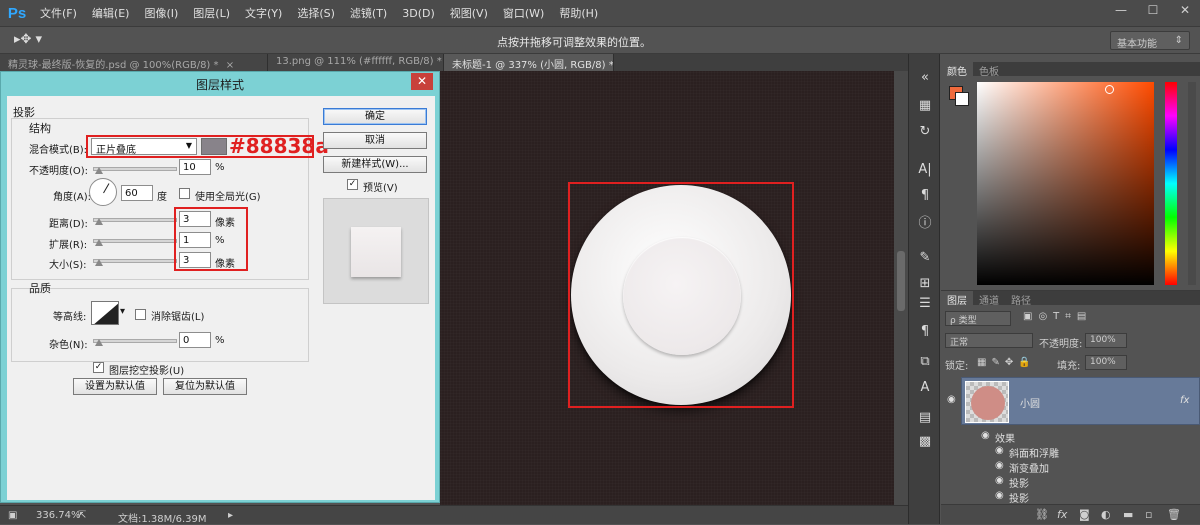  Describe the element at coordinates (925, 258) in the screenshot. I see `brush-icon: ✎` at that location.